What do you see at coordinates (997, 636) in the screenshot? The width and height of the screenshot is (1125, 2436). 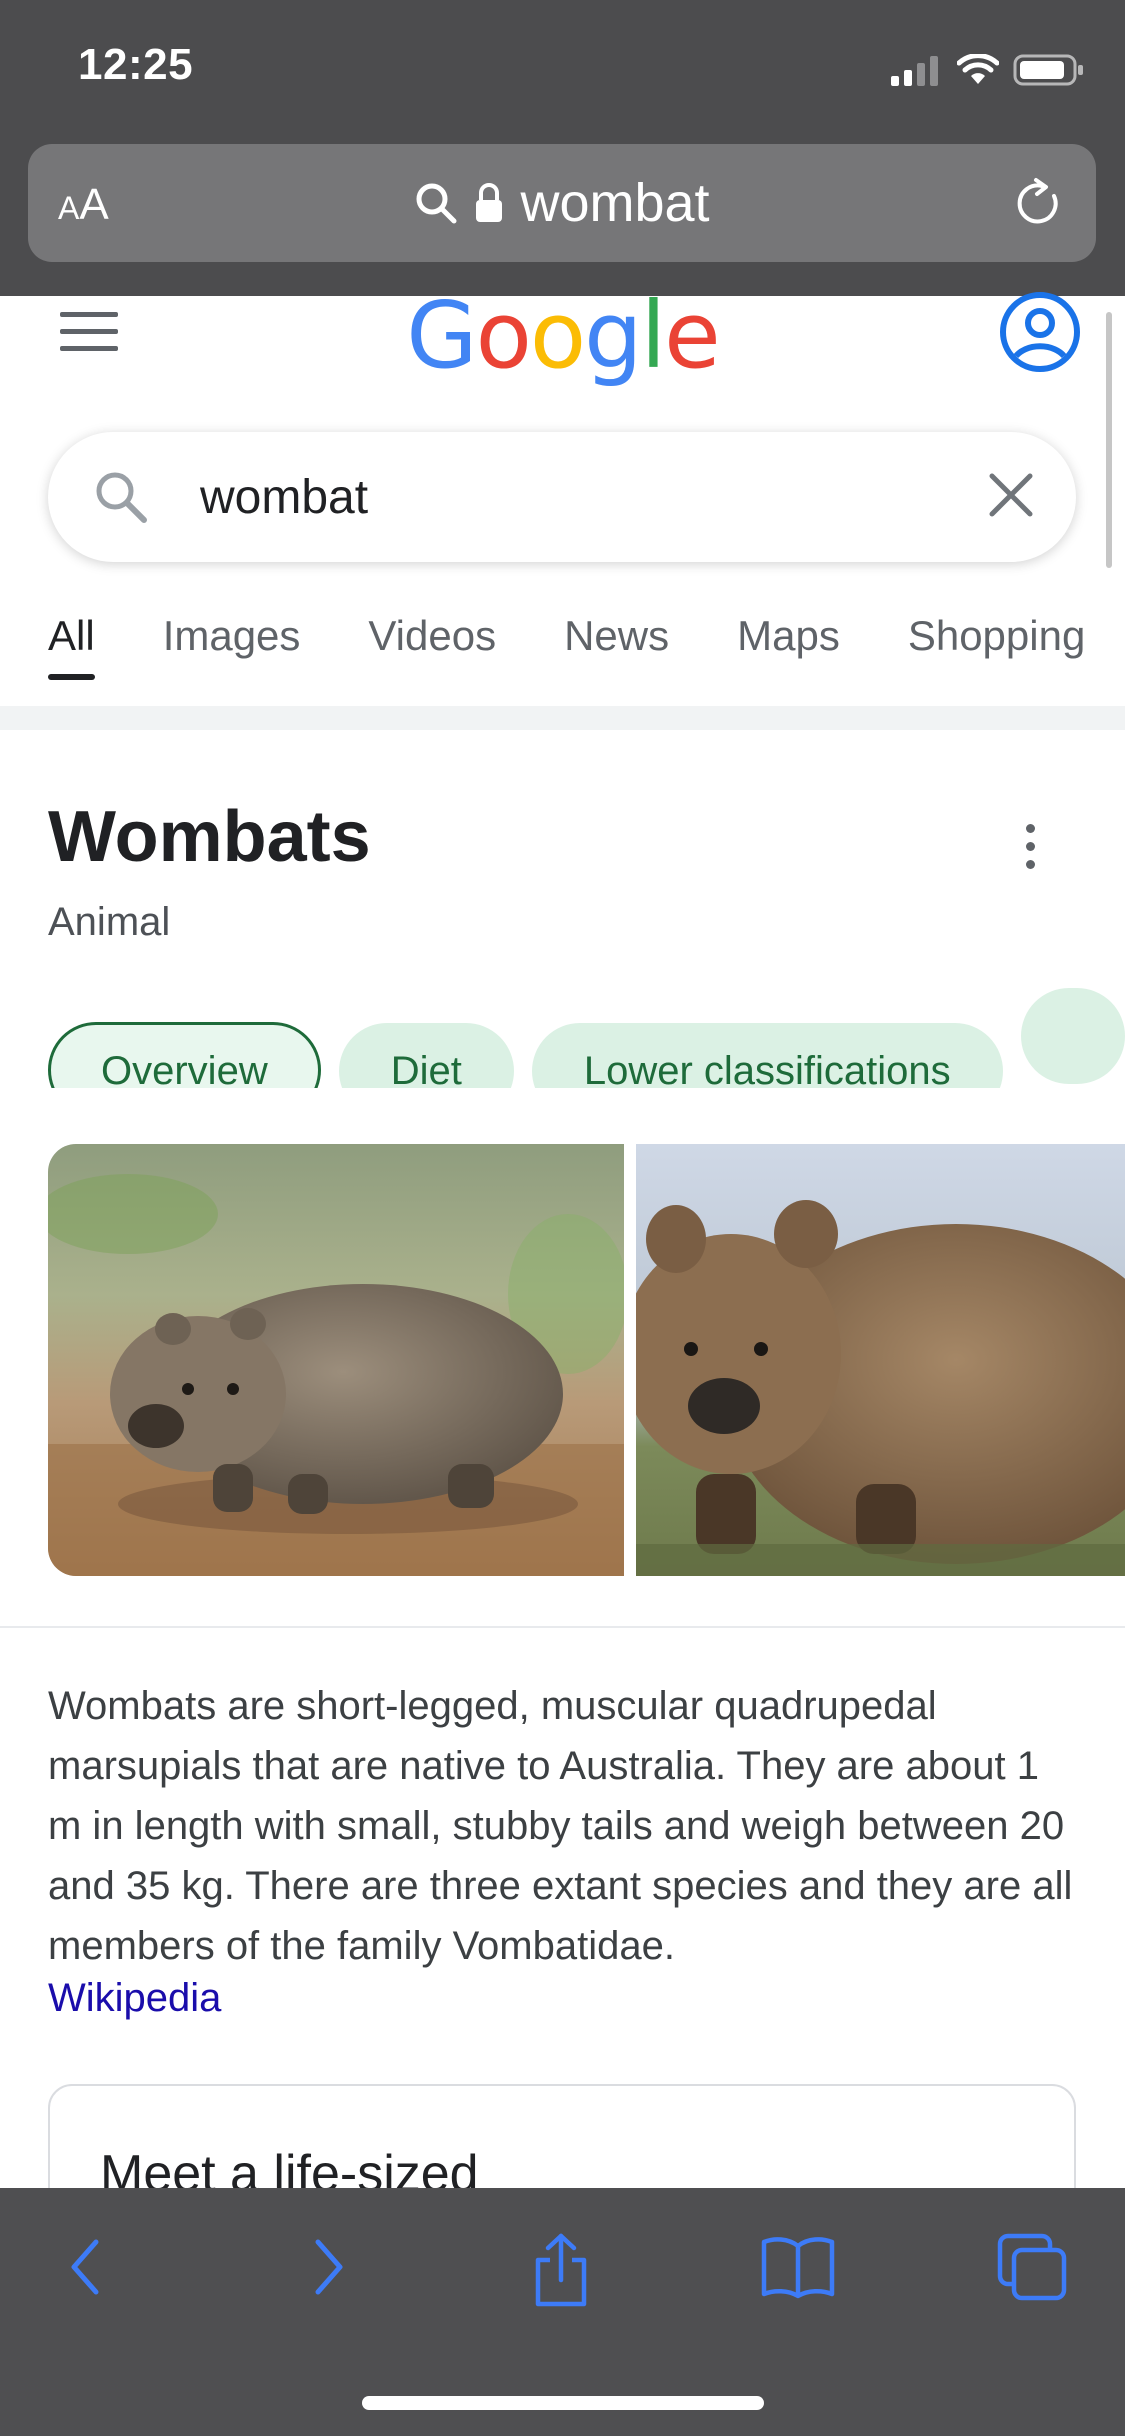 I see `tab-shopping: Shopping` at bounding box center [997, 636].